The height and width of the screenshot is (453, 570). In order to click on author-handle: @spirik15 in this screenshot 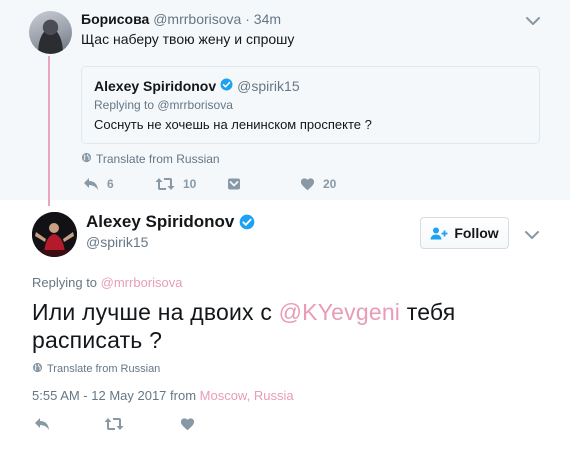, I will do `click(117, 242)`.